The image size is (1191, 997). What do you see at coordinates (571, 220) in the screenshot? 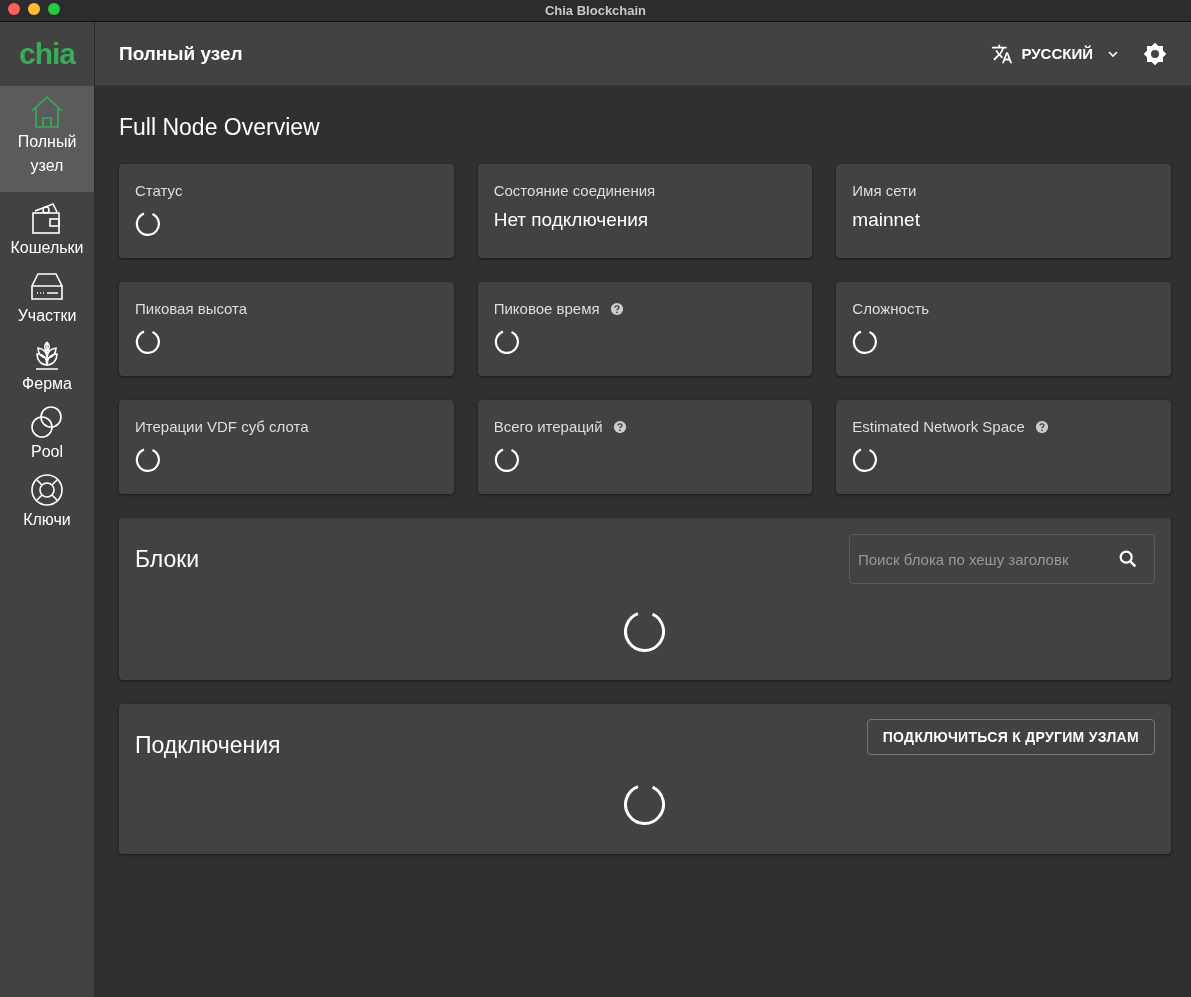
I see `card-value: Нет подключения` at bounding box center [571, 220].